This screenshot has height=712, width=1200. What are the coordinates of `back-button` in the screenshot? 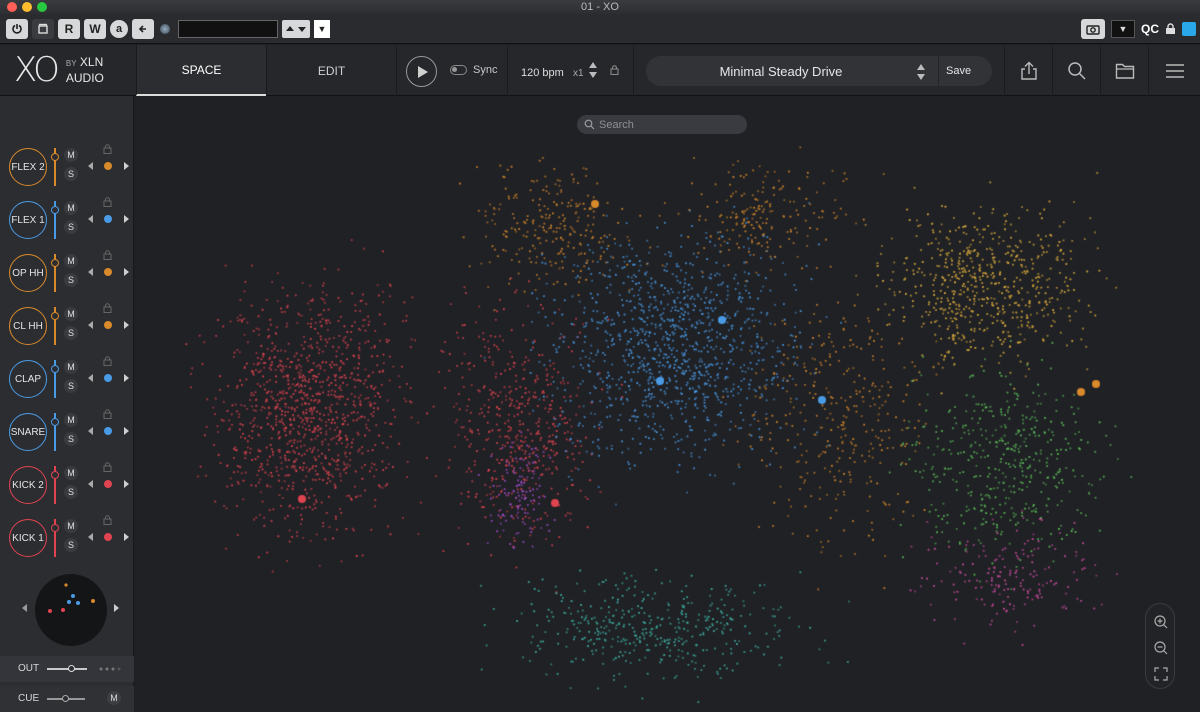 It's located at (143, 28).